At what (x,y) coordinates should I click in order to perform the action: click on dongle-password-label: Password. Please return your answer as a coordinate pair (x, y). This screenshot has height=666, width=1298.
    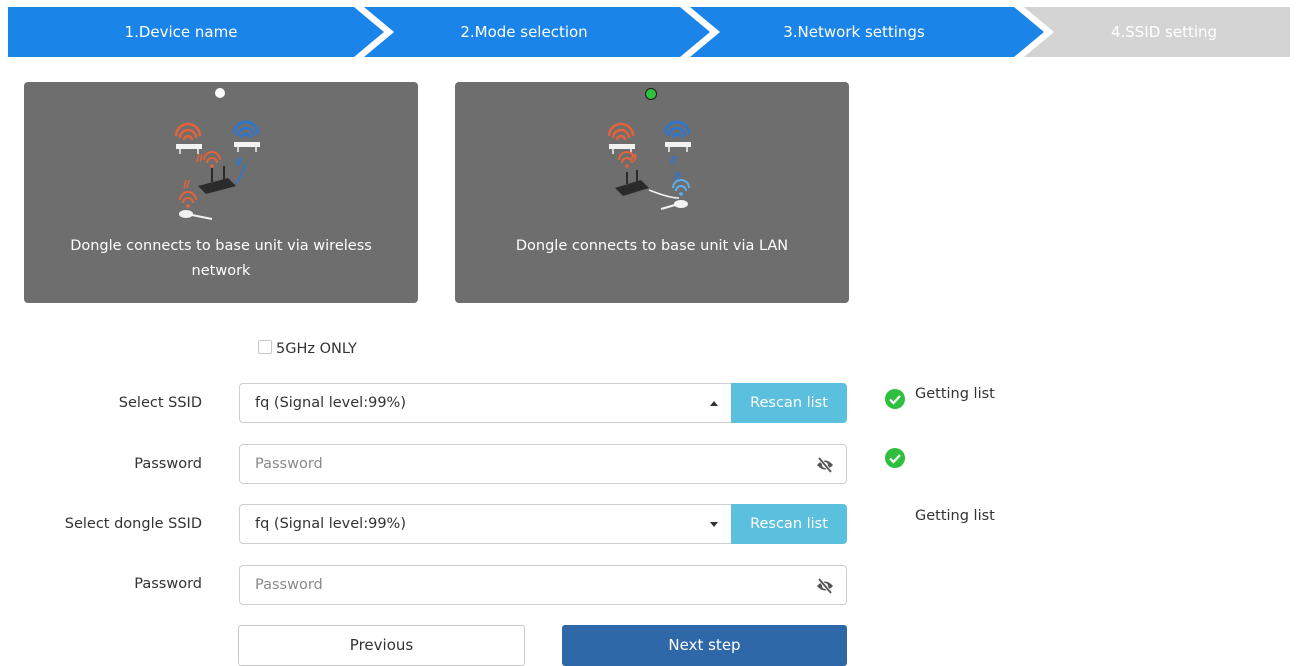
    Looking at the image, I should click on (168, 584).